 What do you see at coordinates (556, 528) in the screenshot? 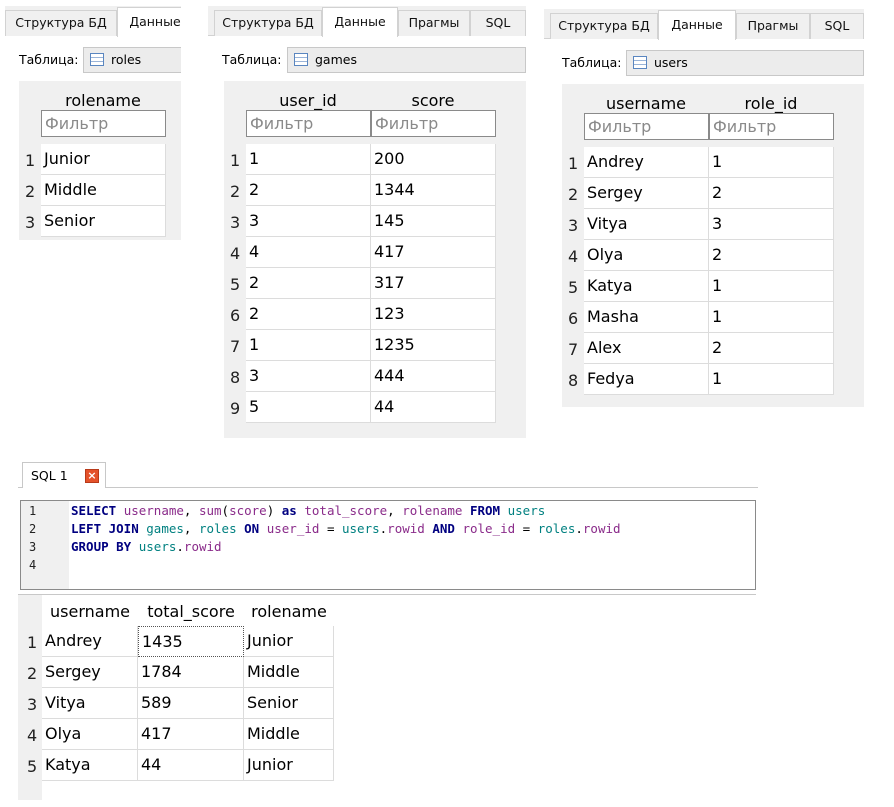
I see `code-token: roles` at bounding box center [556, 528].